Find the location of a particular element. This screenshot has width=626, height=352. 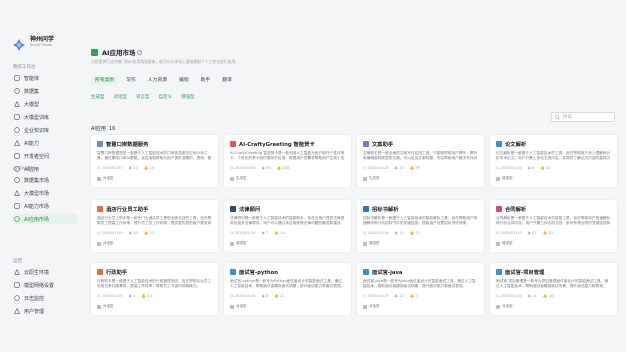

card-views: ◉ 6 is located at coordinates (531, 168).